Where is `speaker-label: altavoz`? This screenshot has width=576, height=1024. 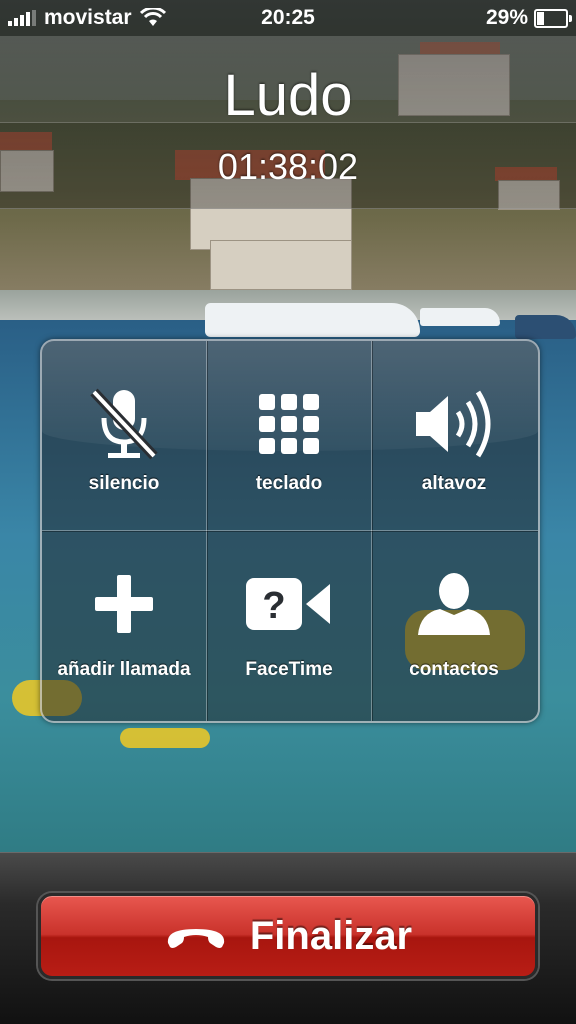
speaker-label: altavoz is located at coordinates (454, 483).